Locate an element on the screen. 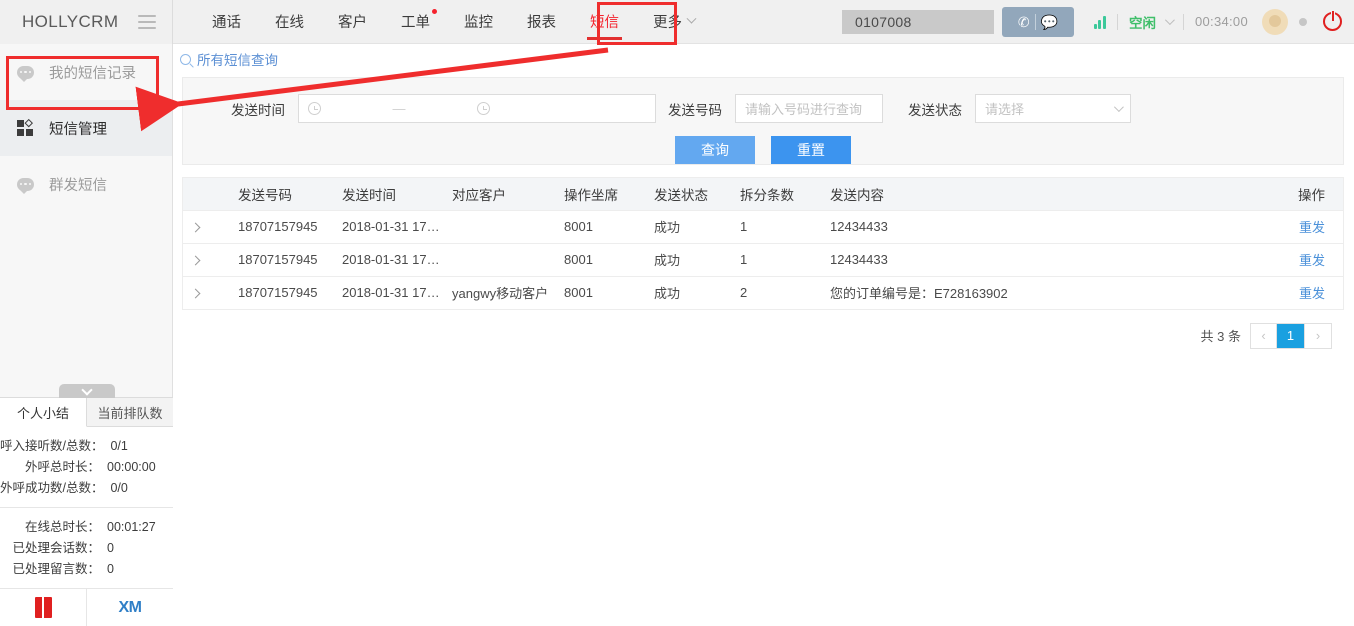 This screenshot has height=626, width=1354. send-time-label: 发送时间 is located at coordinates (258, 110).